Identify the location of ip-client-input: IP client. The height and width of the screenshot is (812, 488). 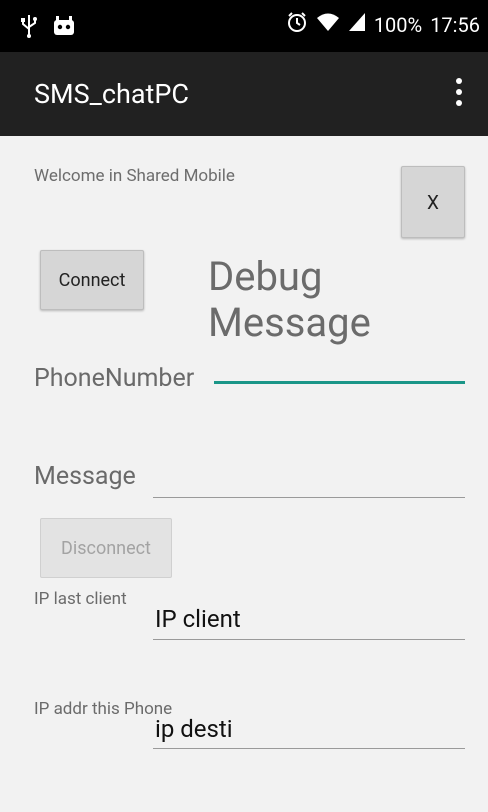
(198, 619).